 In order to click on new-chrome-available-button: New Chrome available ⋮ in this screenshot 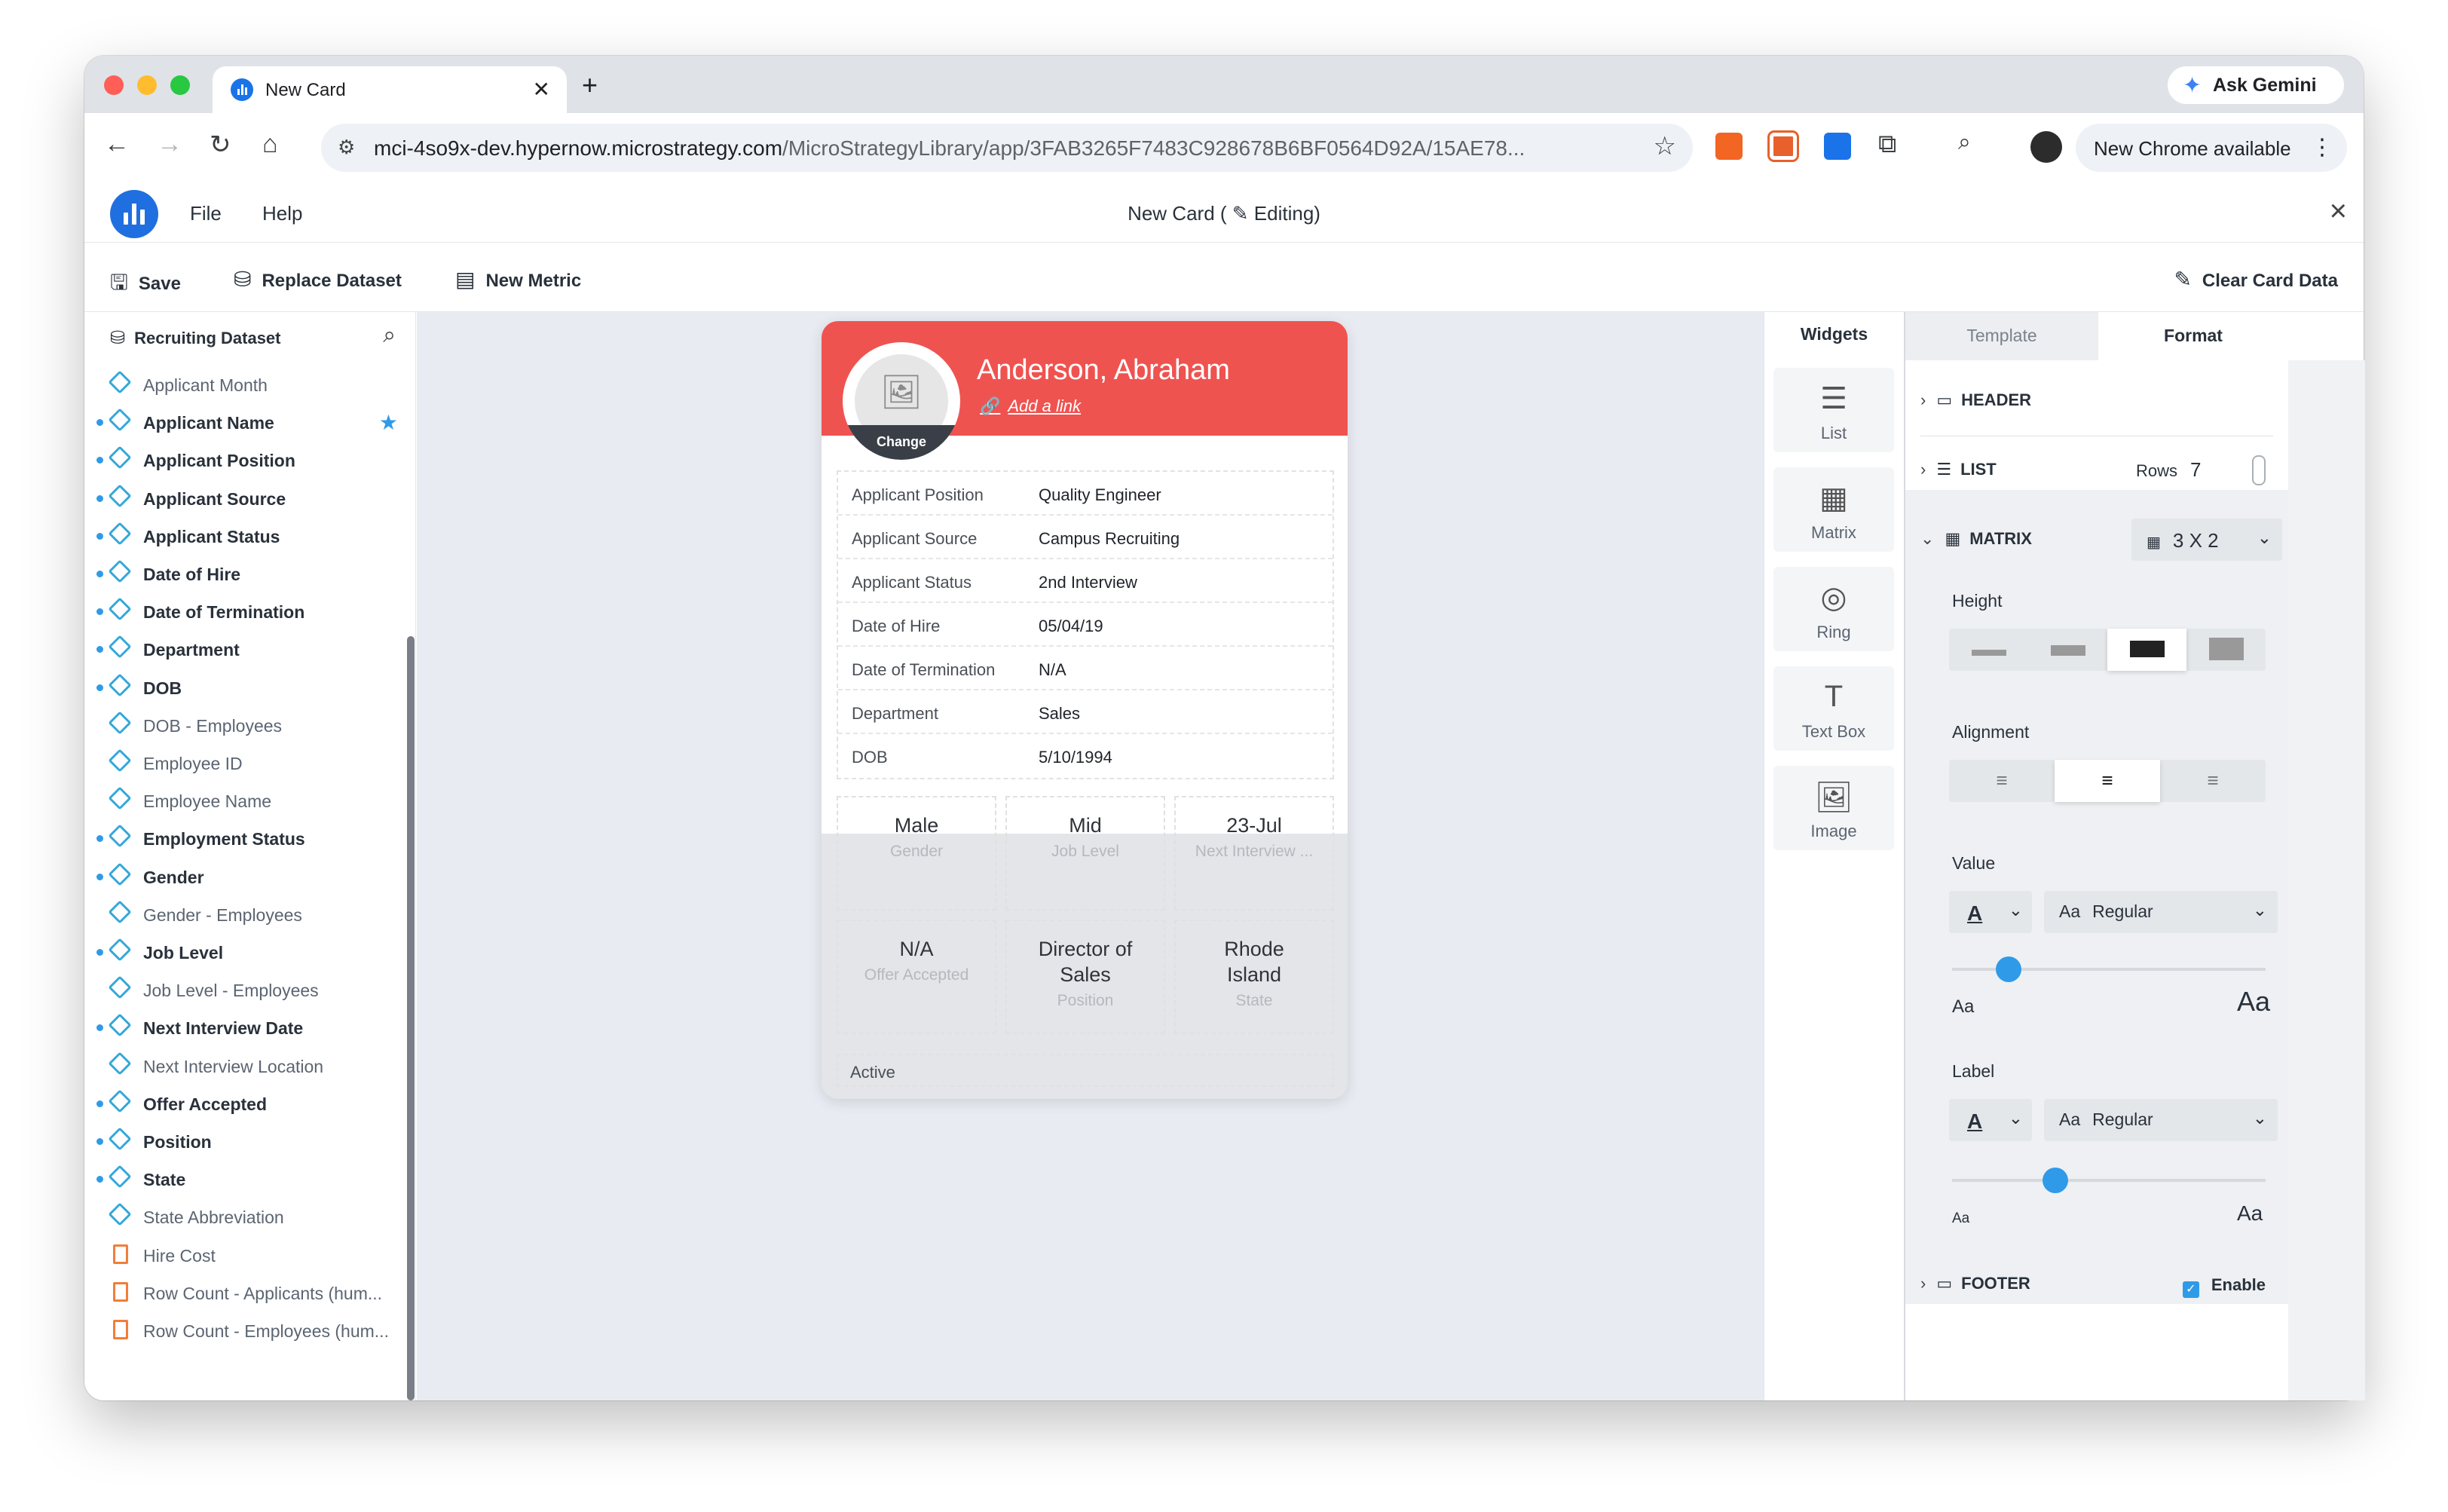, I will do `click(2211, 148)`.